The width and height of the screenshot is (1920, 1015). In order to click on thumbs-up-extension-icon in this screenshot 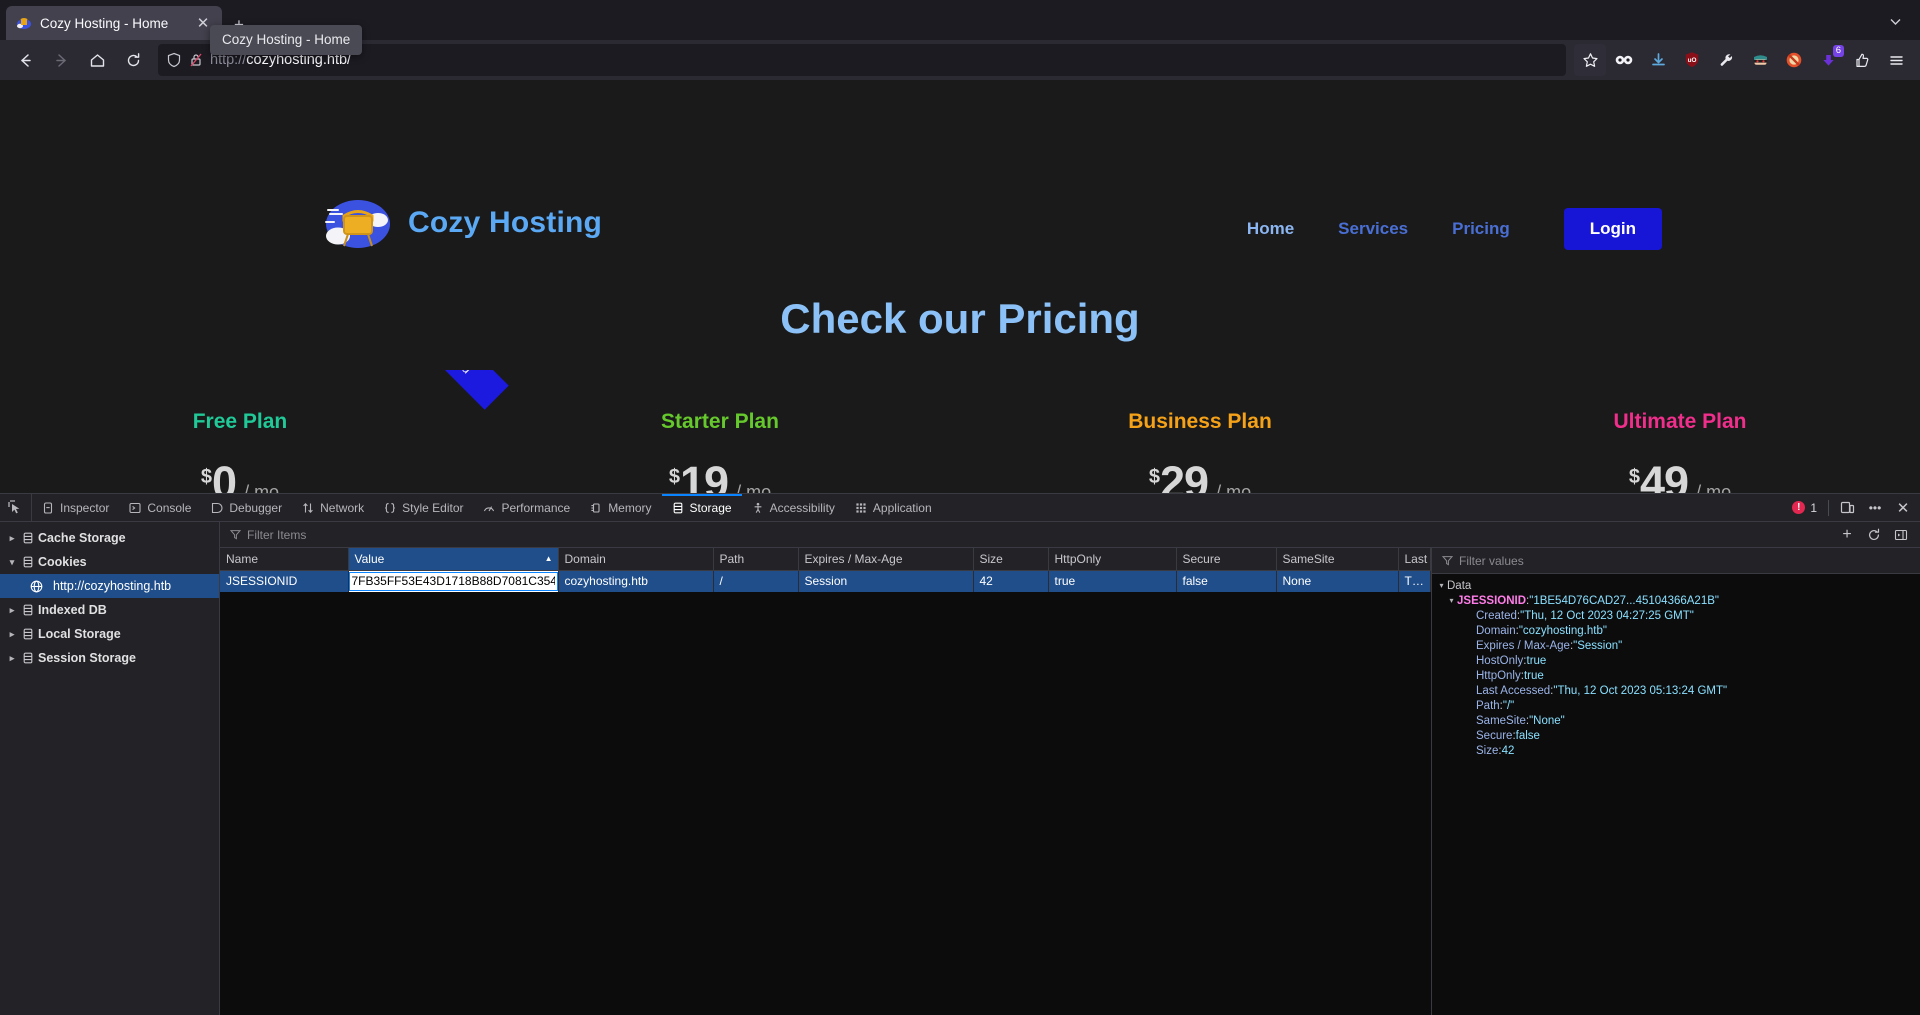, I will do `click(1862, 60)`.